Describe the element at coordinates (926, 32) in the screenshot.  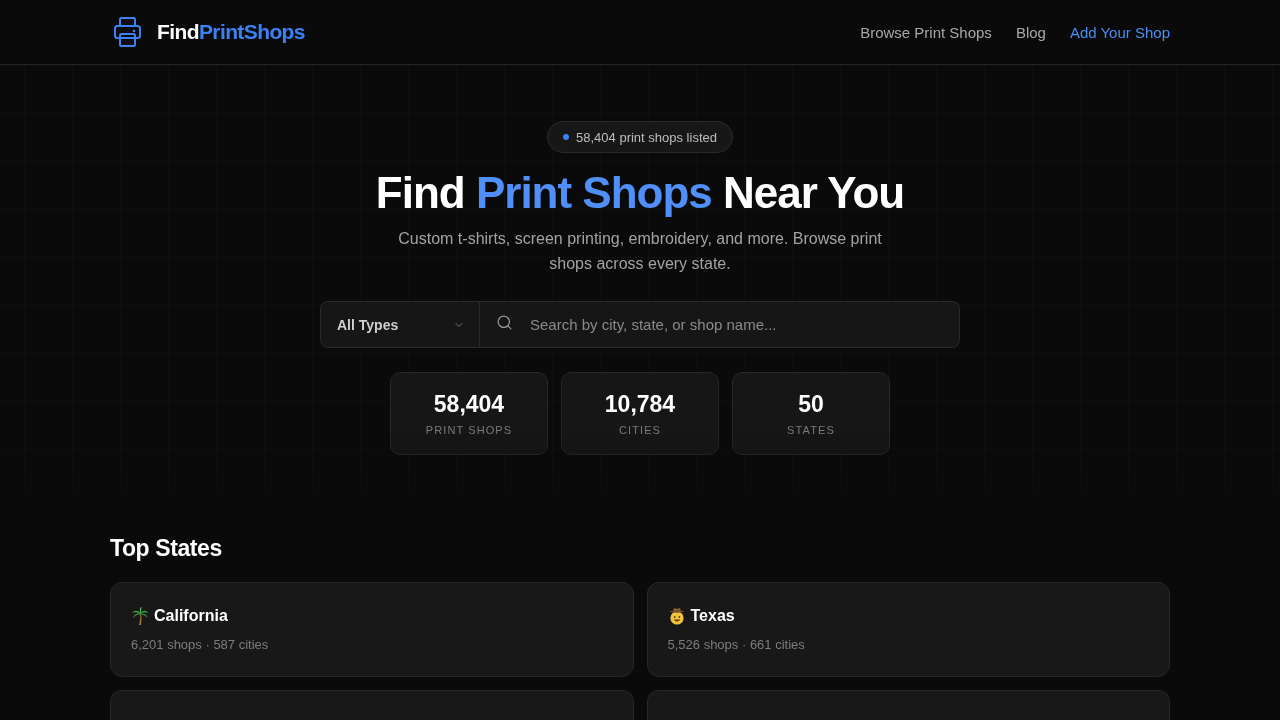
I see `nav-link: Browse Print Shops` at that location.